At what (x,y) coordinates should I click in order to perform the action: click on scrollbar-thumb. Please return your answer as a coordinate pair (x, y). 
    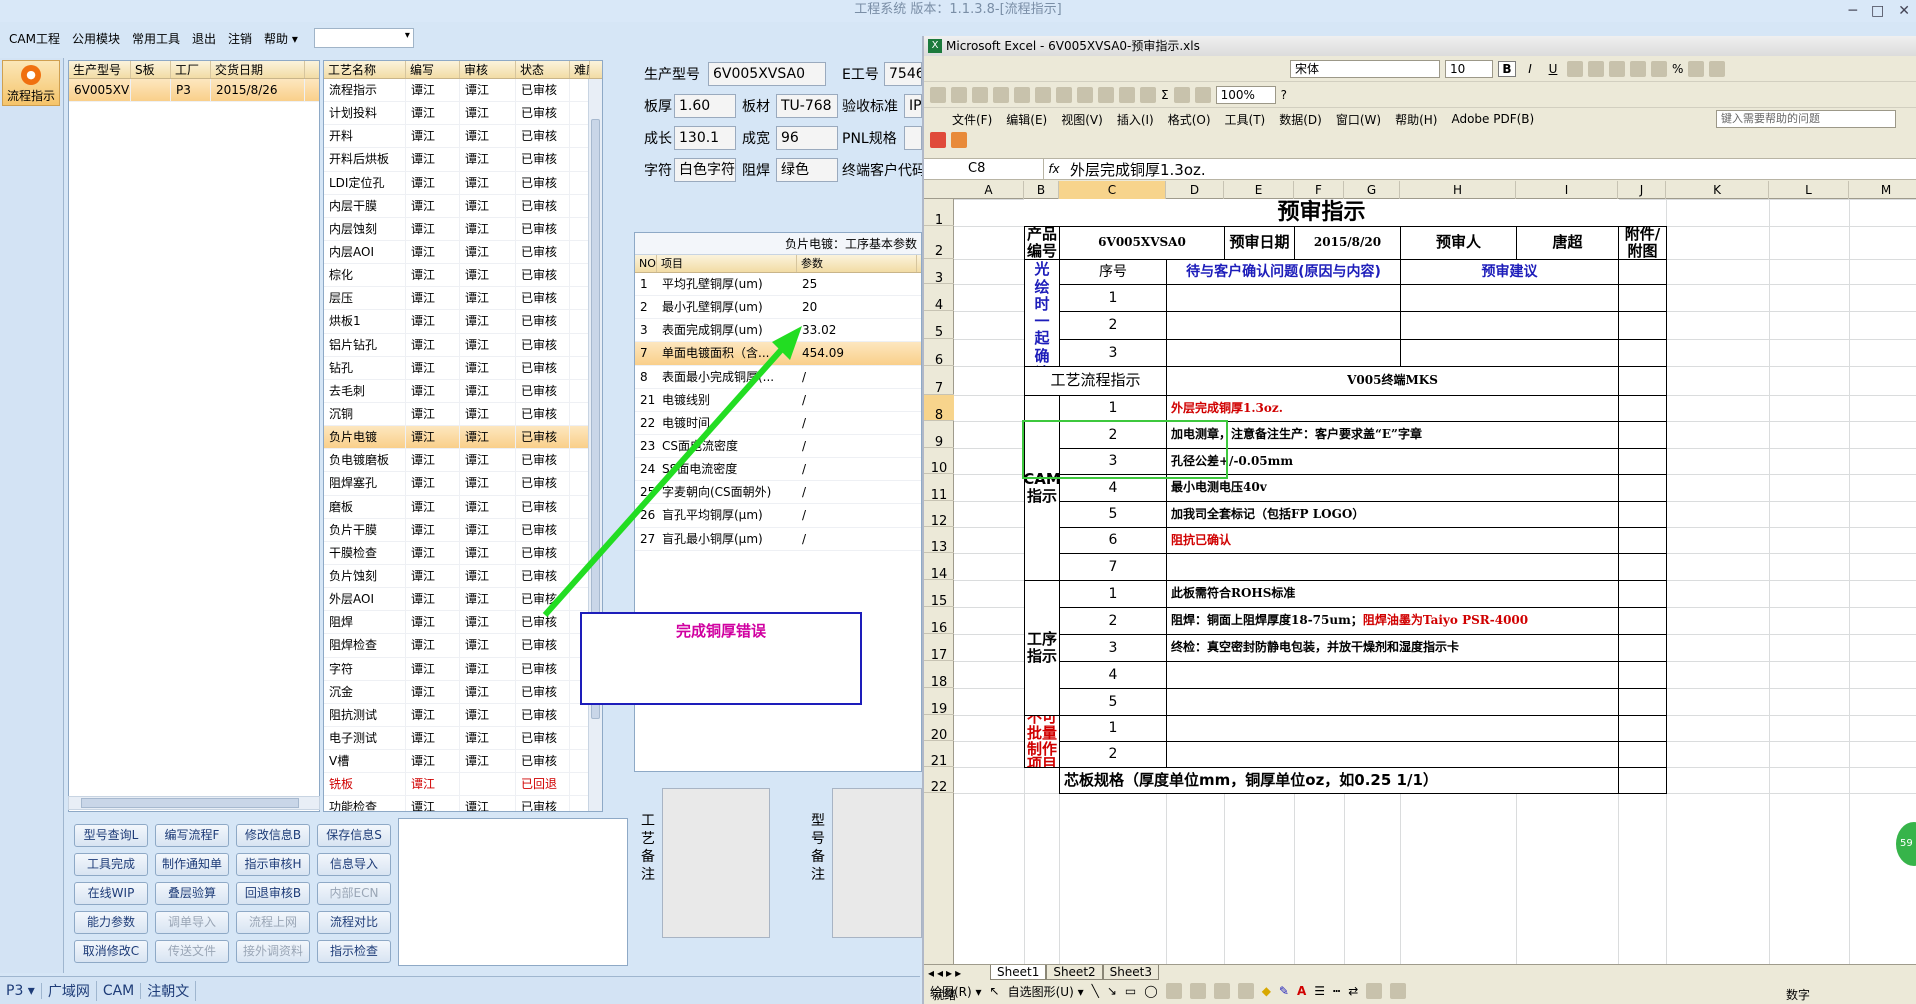
    Looking at the image, I should click on (190, 803).